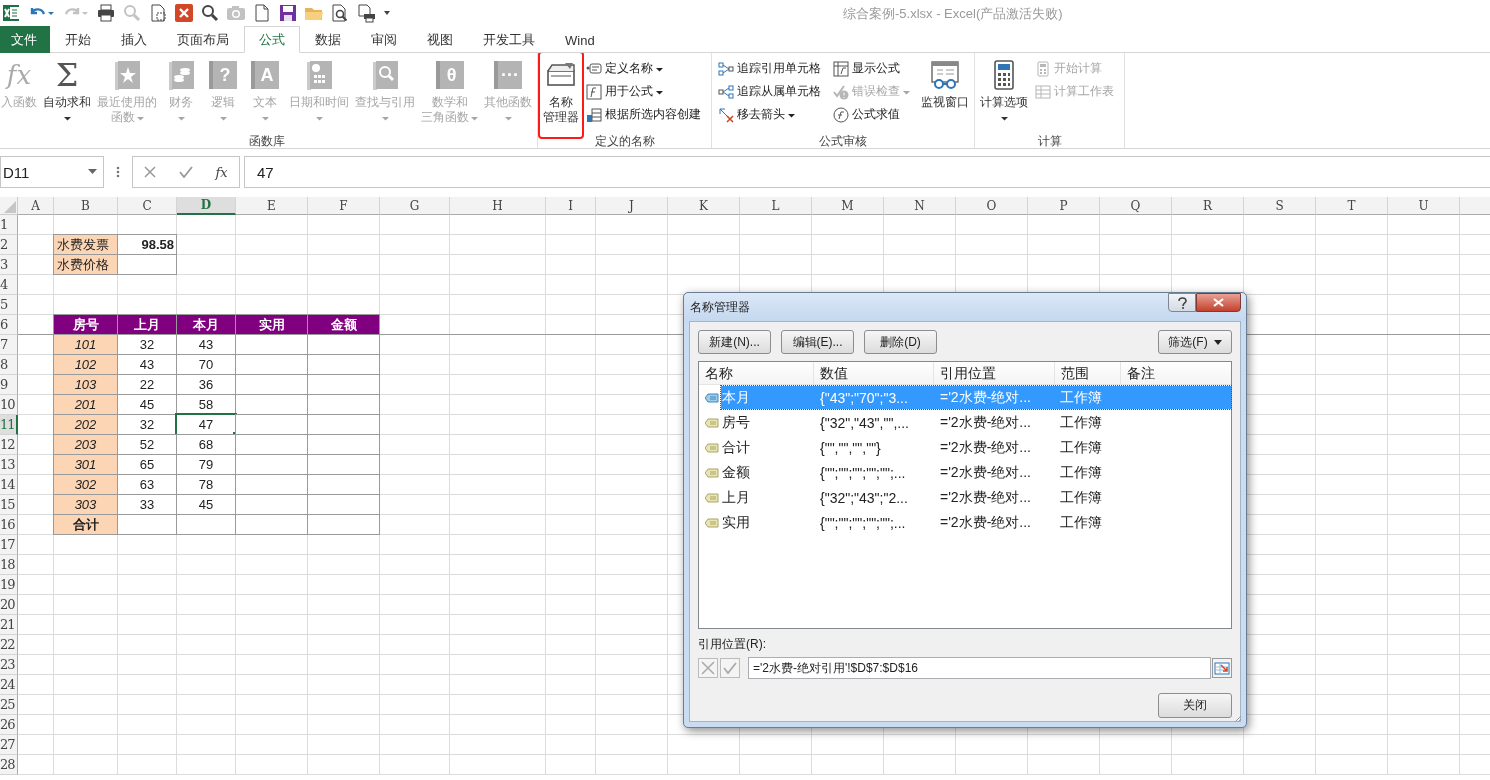 The height and width of the screenshot is (780, 1490). Describe the element at coordinates (9, 445) in the screenshot. I see `row-header: 12` at that location.